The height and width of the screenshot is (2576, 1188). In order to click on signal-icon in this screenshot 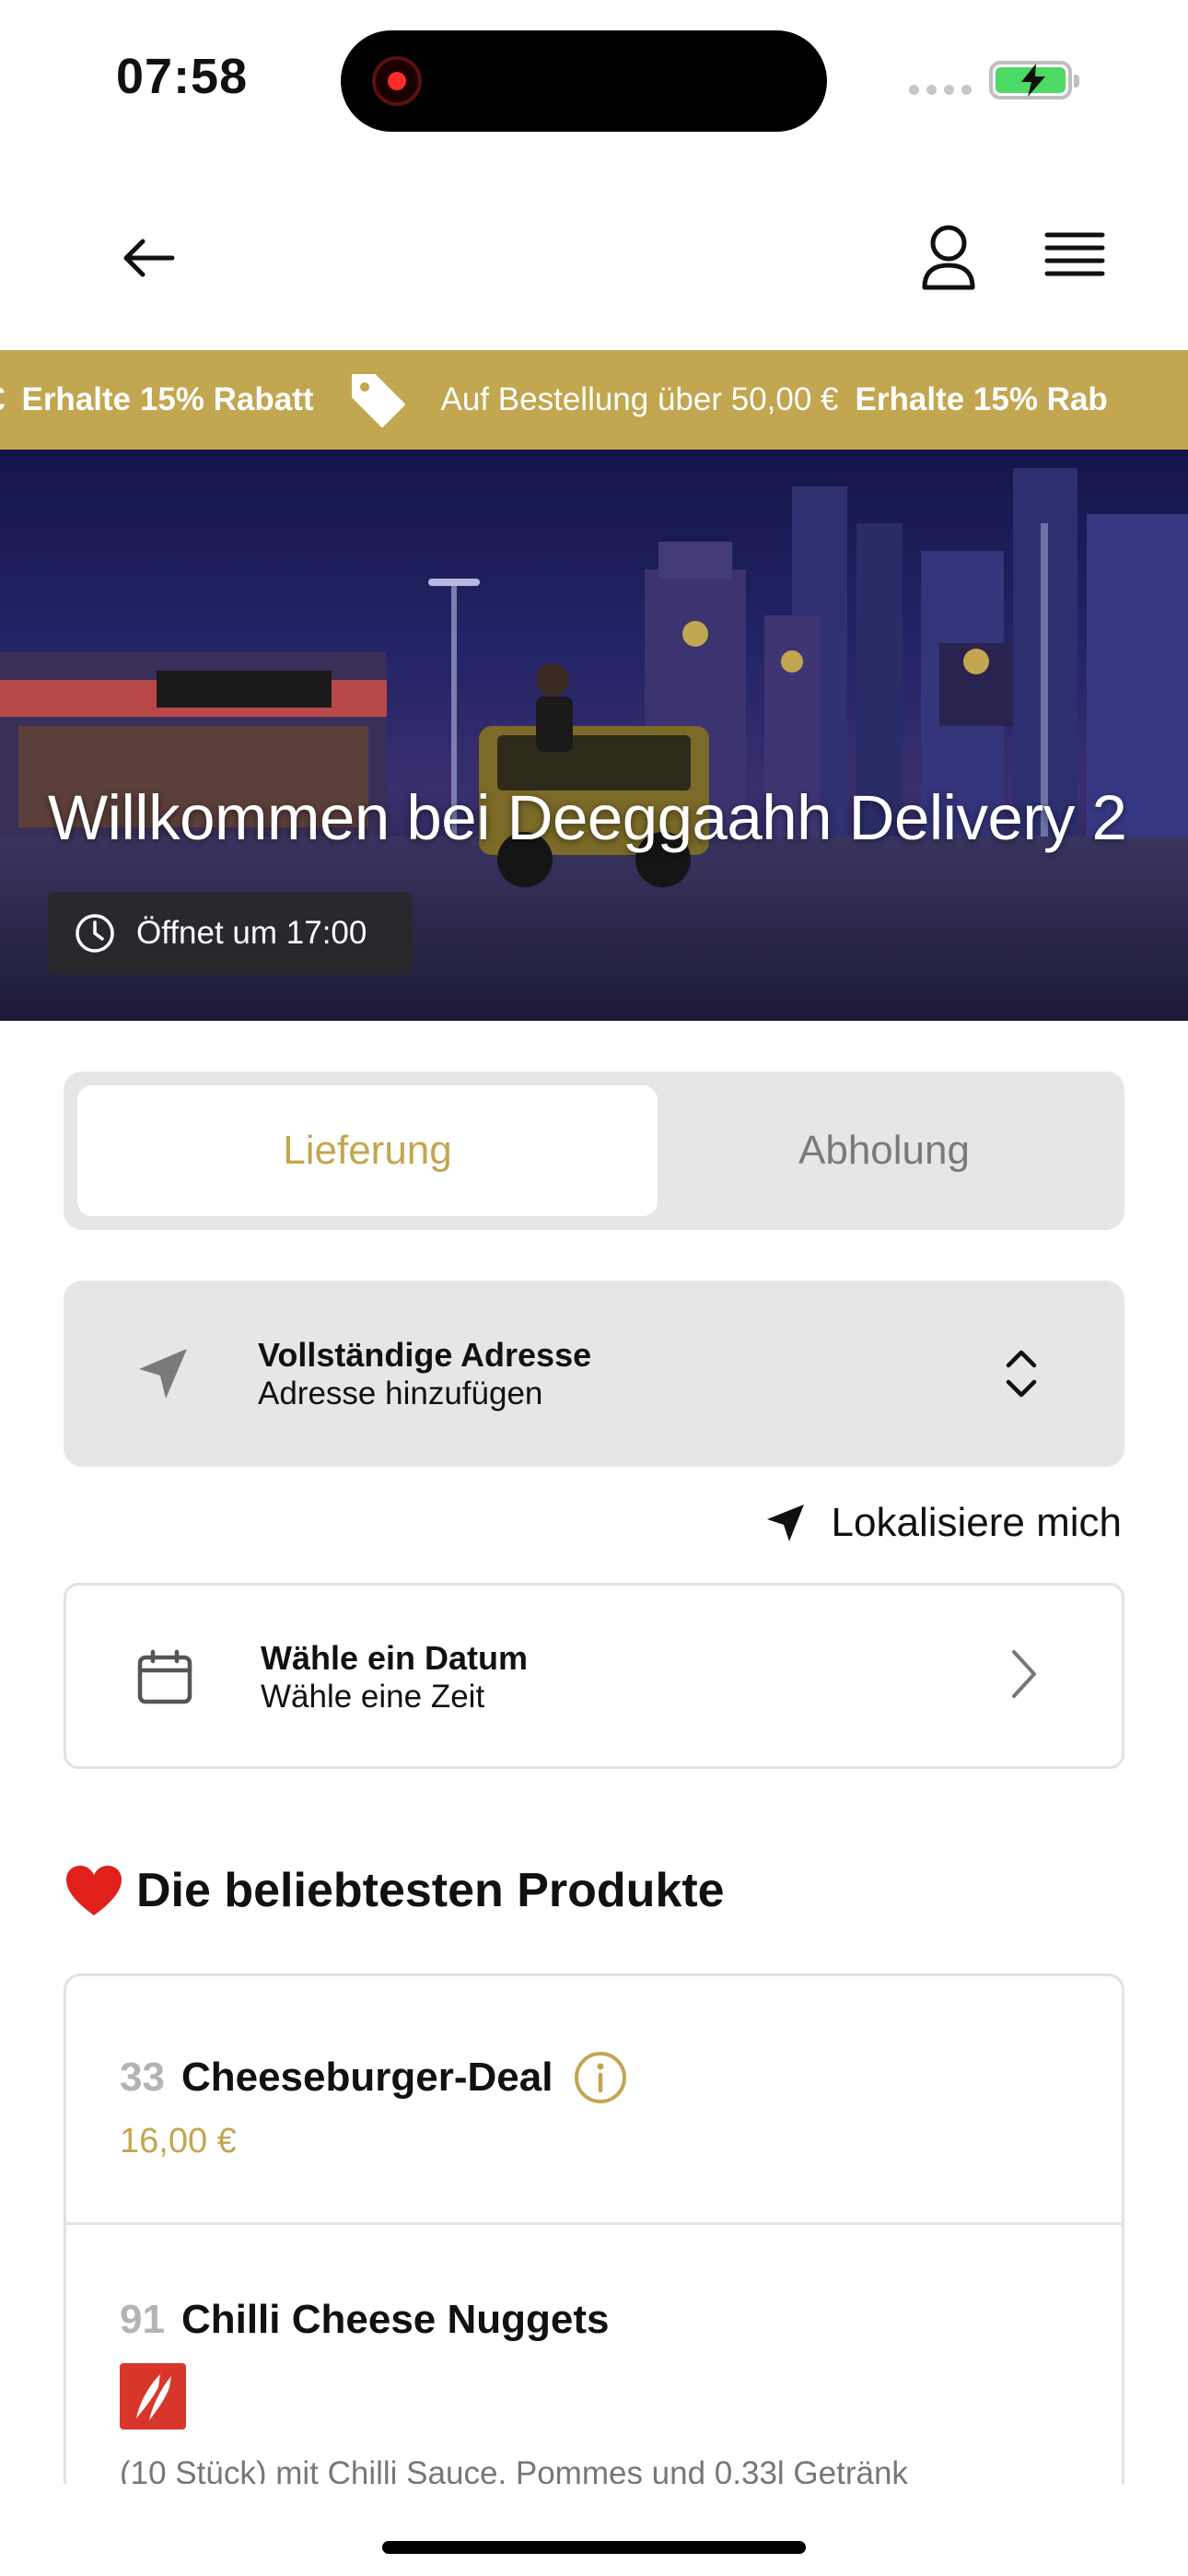, I will do `click(940, 90)`.